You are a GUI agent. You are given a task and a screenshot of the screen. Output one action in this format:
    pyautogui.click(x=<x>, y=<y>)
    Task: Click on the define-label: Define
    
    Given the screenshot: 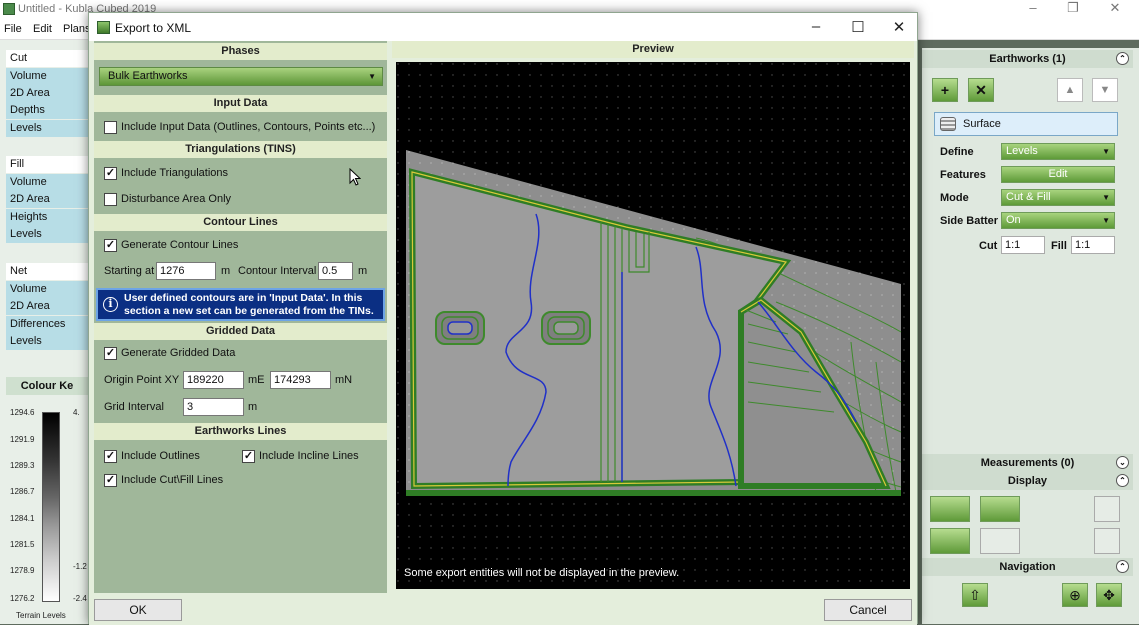 What is the action you would take?
    pyautogui.click(x=957, y=152)
    